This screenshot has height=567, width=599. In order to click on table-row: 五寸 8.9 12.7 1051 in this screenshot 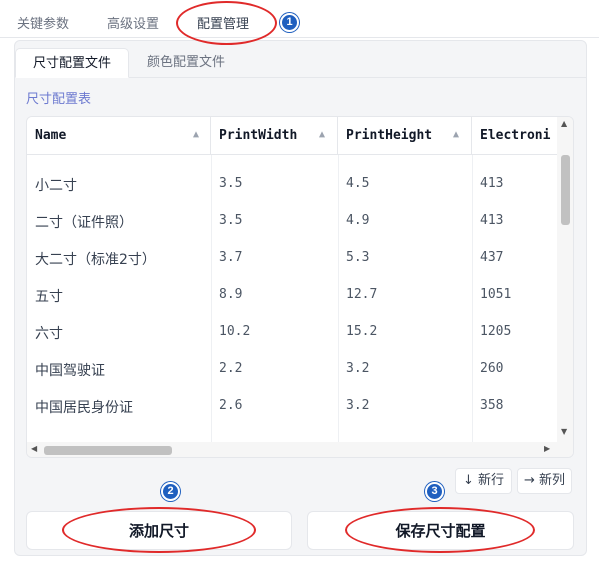, I will do `click(292, 294)`.